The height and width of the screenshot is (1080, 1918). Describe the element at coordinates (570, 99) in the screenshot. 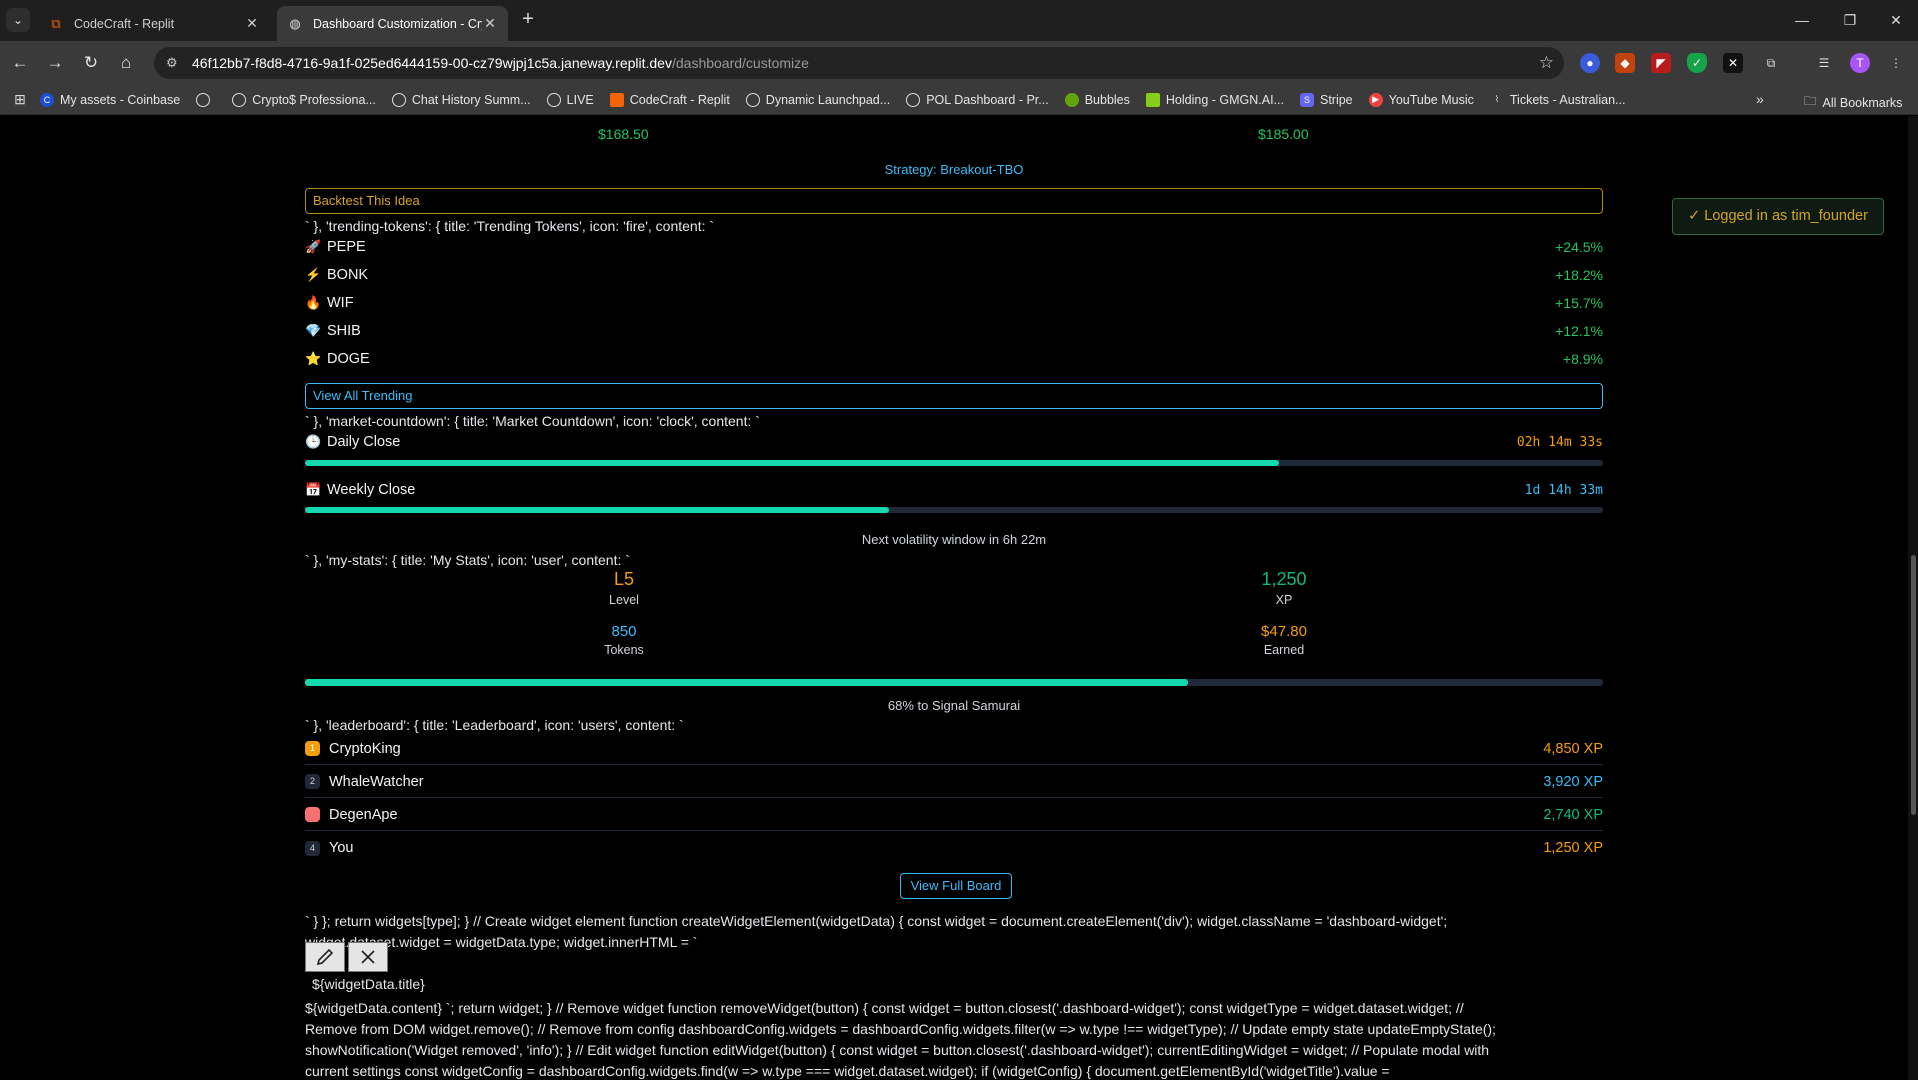

I see `bookmark-item: LIVE` at that location.